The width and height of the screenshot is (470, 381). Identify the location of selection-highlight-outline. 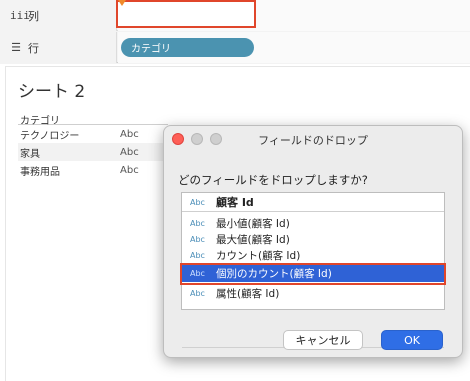
(313, 274).